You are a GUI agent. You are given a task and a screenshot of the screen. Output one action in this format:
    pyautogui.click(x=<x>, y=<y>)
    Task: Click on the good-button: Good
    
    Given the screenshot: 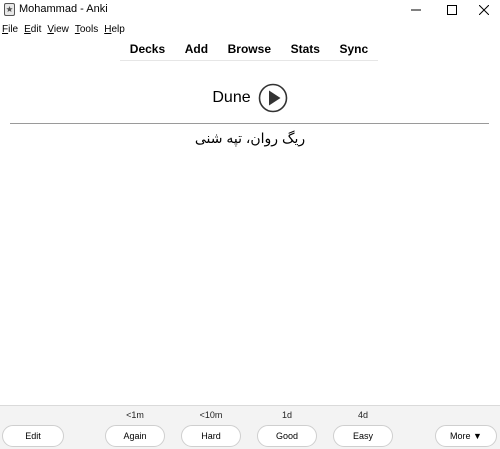 What is the action you would take?
    pyautogui.click(x=287, y=436)
    